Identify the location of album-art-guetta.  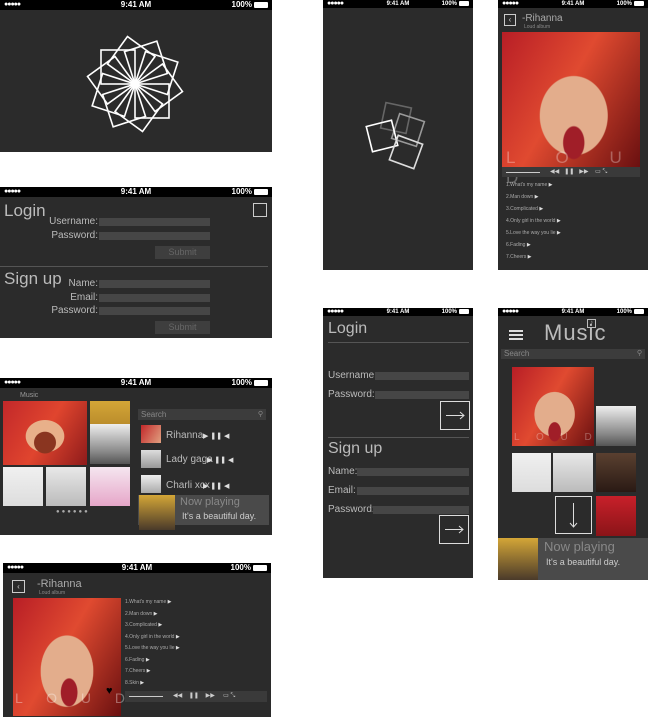
(616, 516).